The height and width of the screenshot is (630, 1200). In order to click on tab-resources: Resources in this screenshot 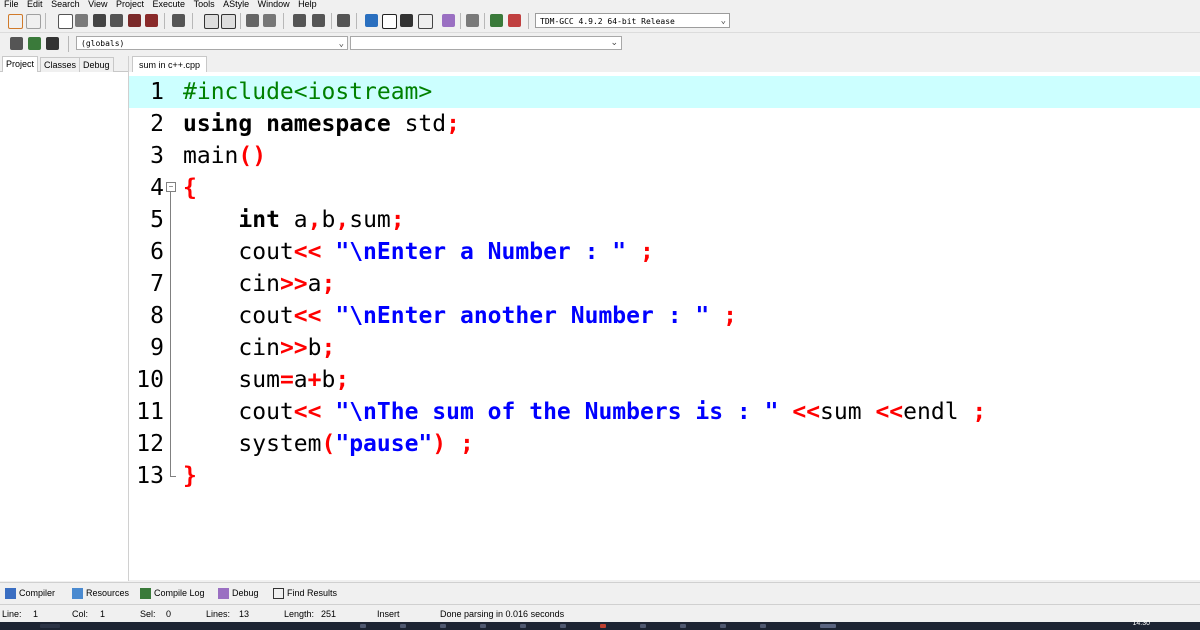, I will do `click(100, 593)`.